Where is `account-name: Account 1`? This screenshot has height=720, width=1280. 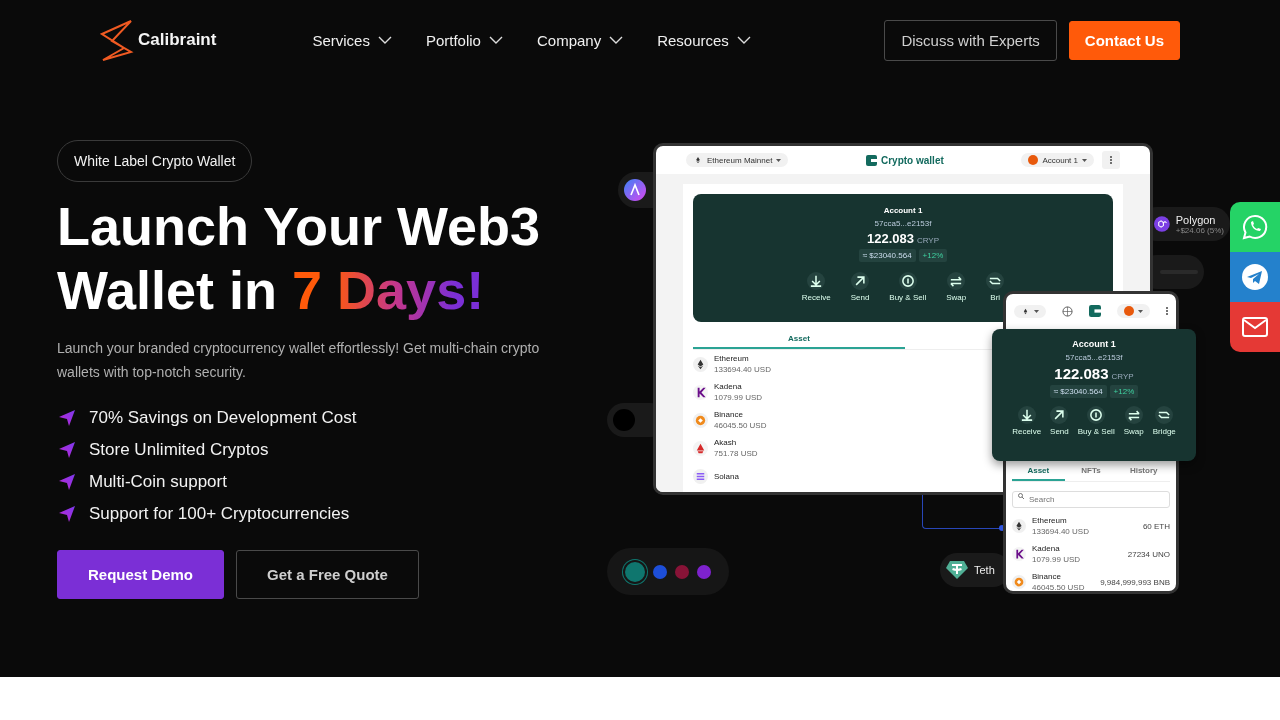 account-name: Account 1 is located at coordinates (1094, 344).